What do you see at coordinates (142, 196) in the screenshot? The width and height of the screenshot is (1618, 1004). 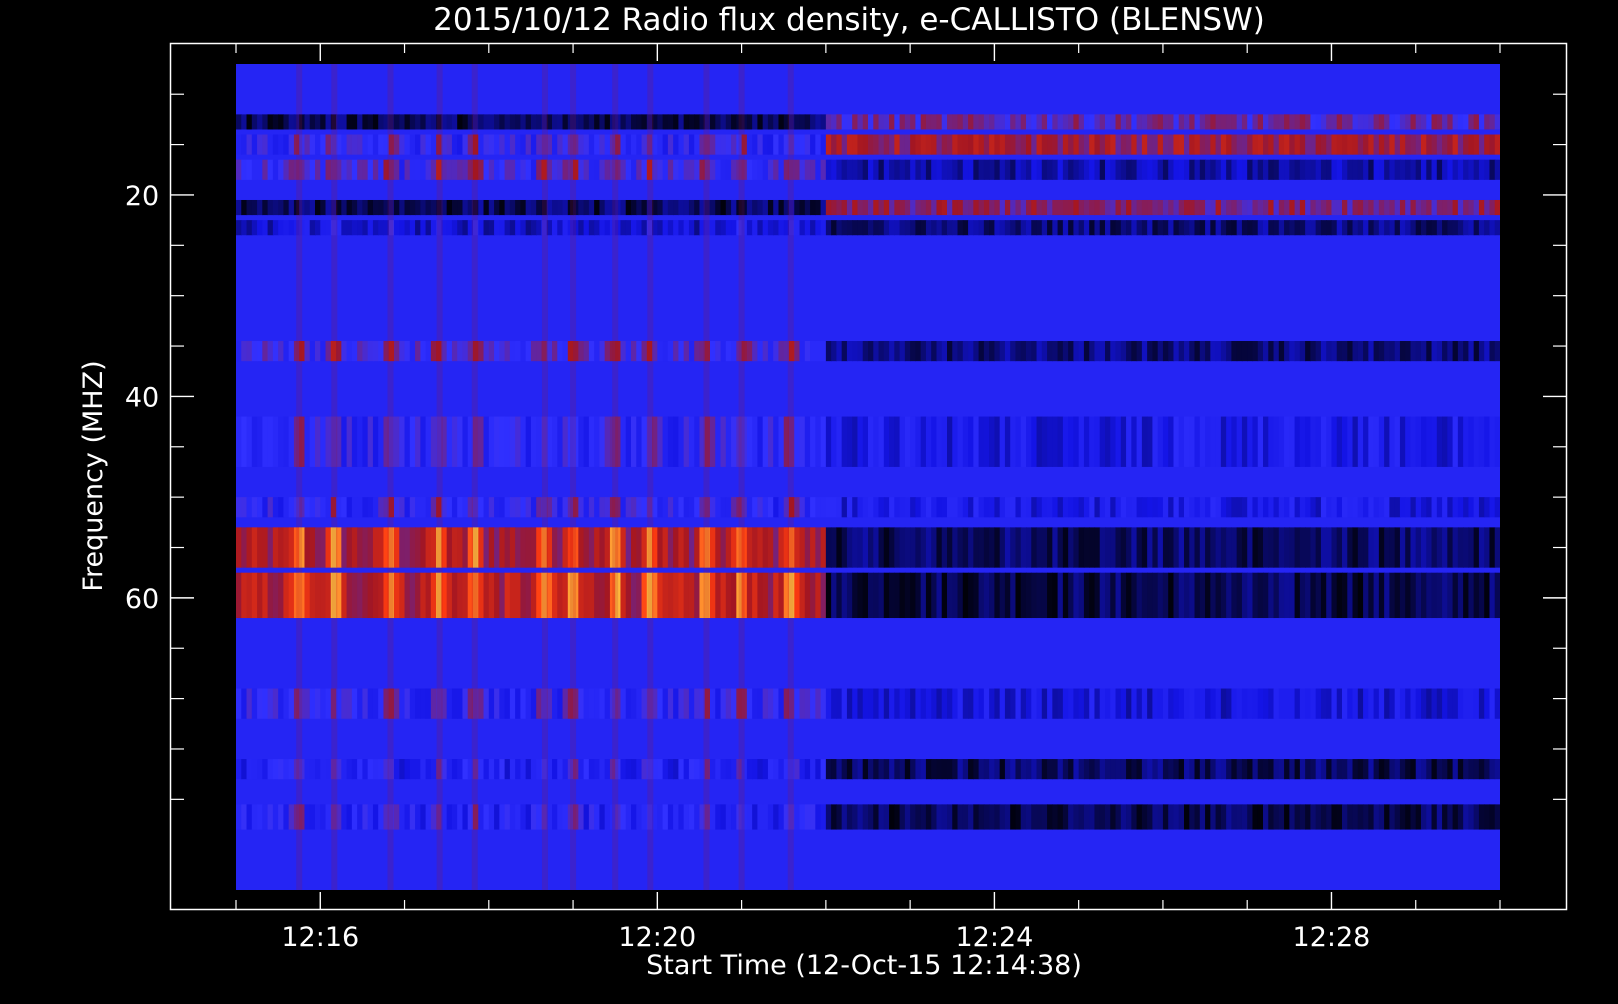 I see `y-tick-label: 20` at bounding box center [142, 196].